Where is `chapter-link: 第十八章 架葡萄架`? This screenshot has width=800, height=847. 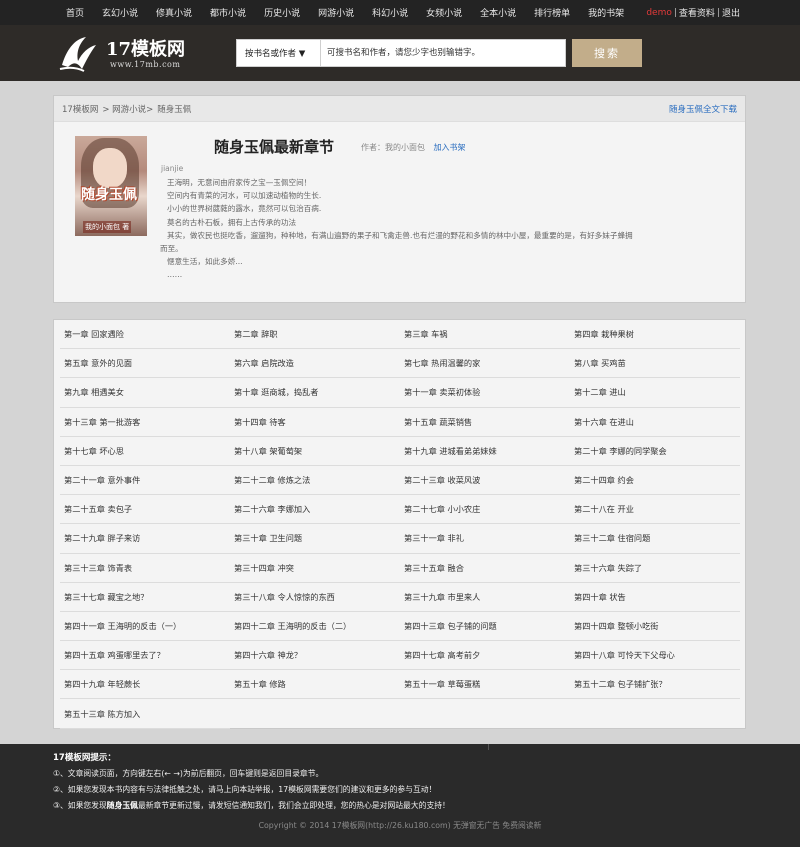
chapter-link: 第十八章 架葡萄架 is located at coordinates (315, 451).